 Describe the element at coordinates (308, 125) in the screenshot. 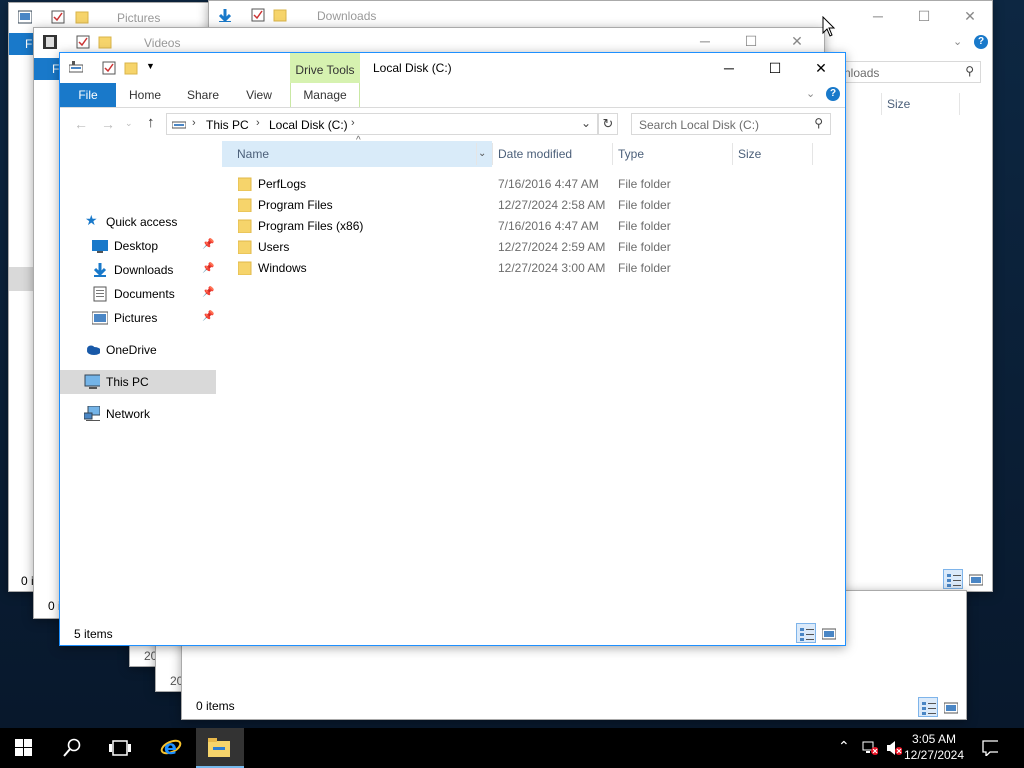

I see `breadcrumb-local-disk: Local Disk (C:)` at that location.